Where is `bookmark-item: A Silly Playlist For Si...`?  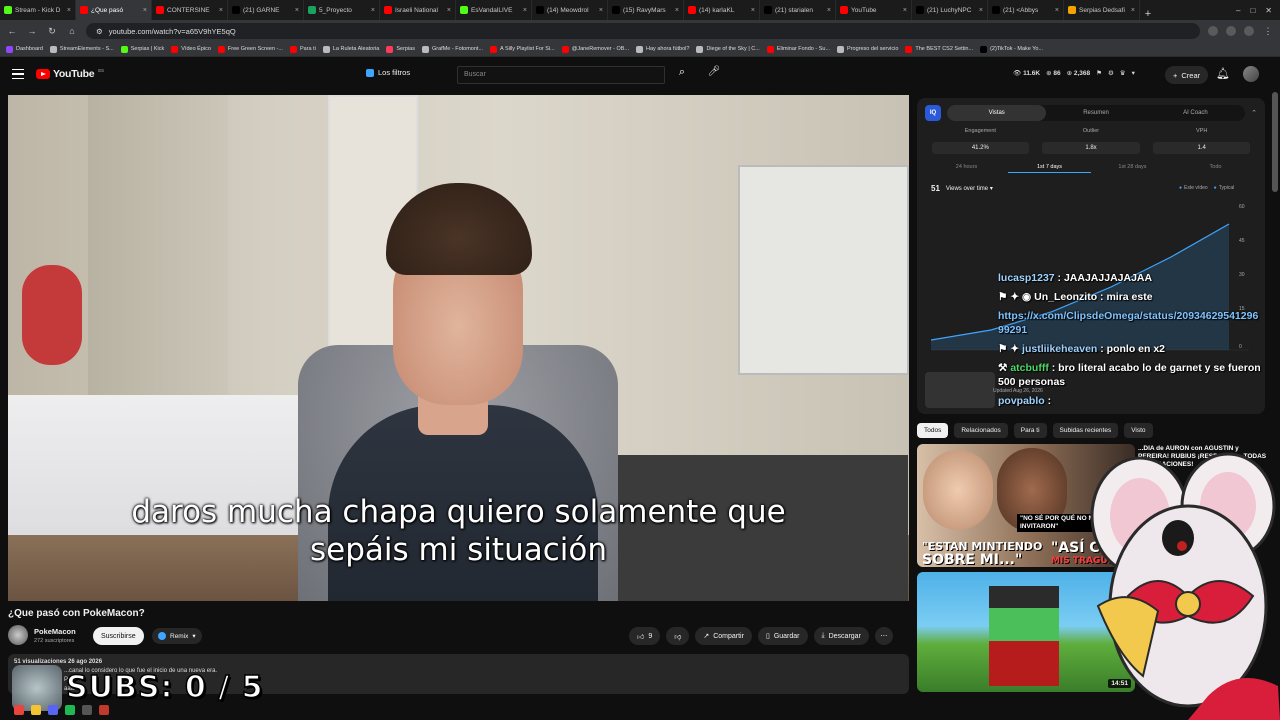
bookmark-item: A Silly Playlist For Si... is located at coordinates (522, 49).